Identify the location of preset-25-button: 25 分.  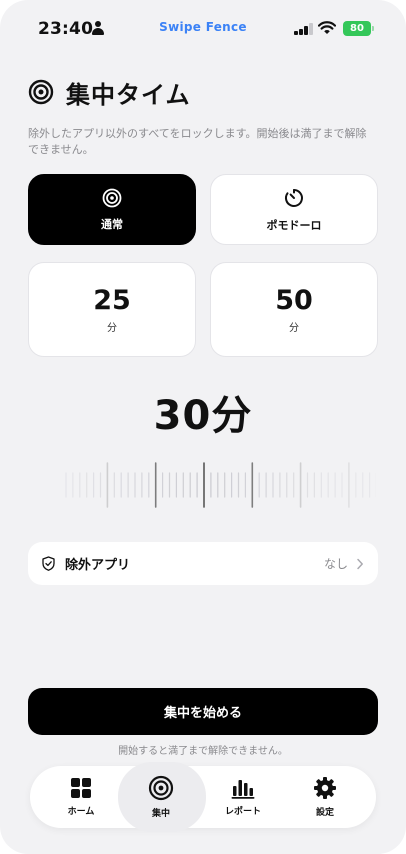
(112, 309).